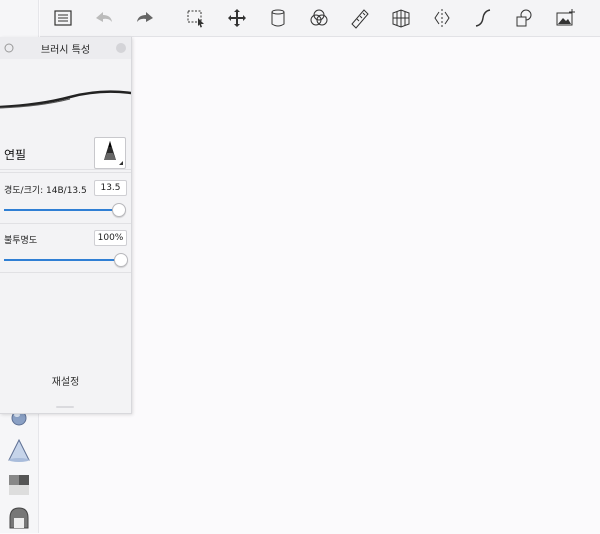 This screenshot has width=600, height=534. I want to click on hardness-slider-fill, so click(61, 210).